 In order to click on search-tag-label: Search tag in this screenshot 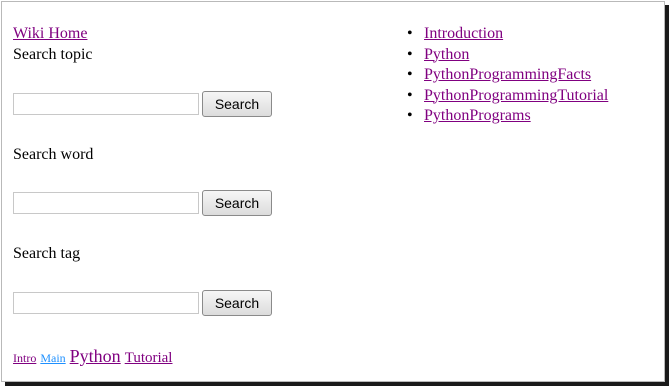, I will do `click(47, 253)`.